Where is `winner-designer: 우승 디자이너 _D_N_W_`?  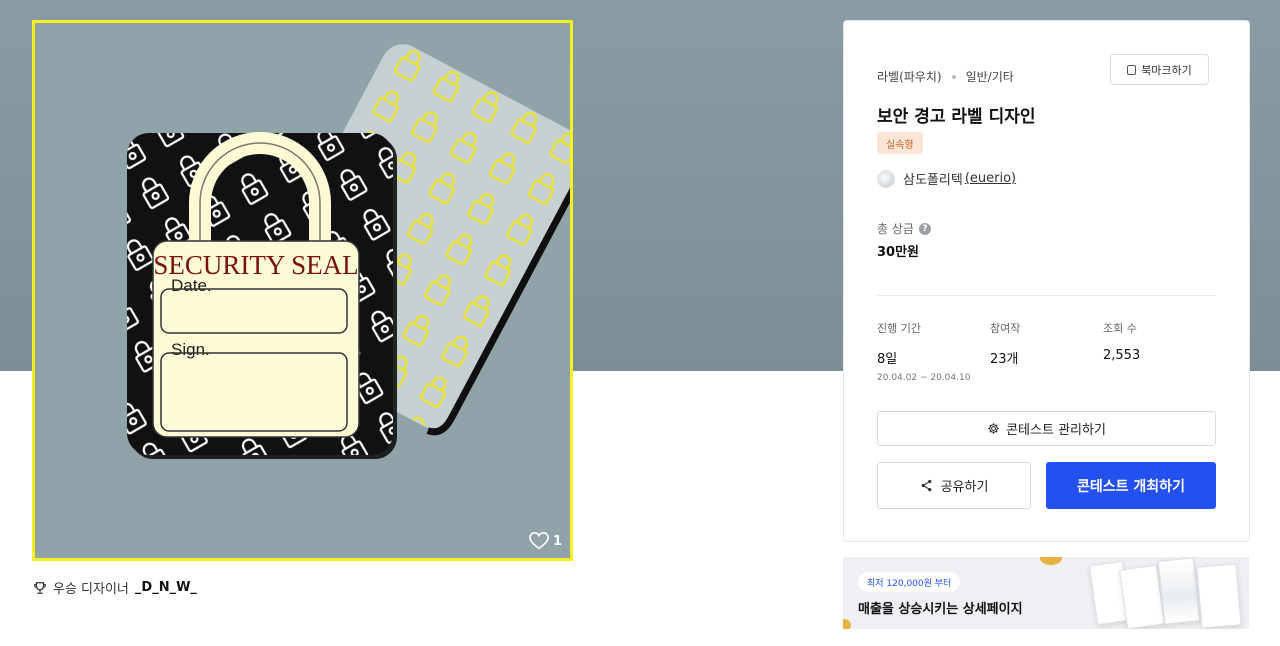 winner-designer: 우승 디자이너 _D_N_W_ is located at coordinates (115, 587).